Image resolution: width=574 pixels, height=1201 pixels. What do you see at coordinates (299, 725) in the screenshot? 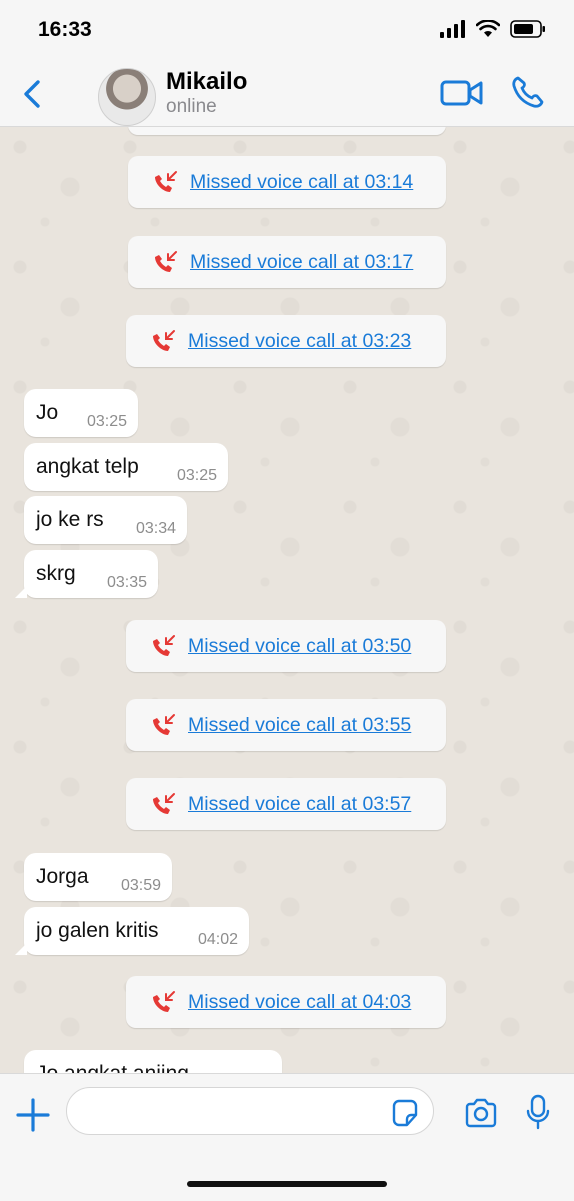
I see `missed-call-label: Missed voice call at 03:55` at bounding box center [299, 725].